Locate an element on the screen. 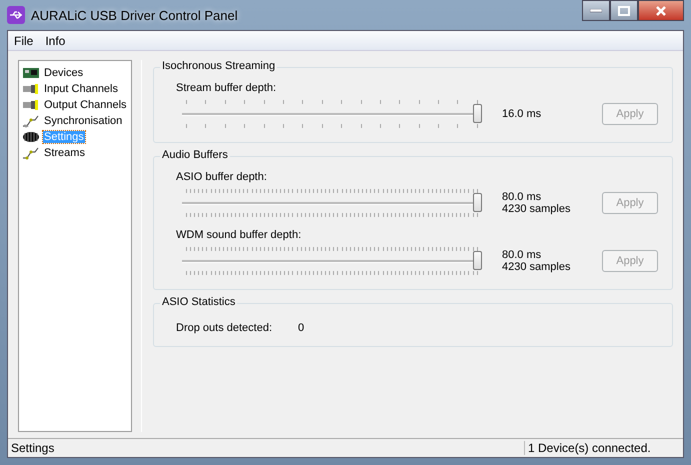 The height and width of the screenshot is (465, 691). status-text: Settings is located at coordinates (33, 448).